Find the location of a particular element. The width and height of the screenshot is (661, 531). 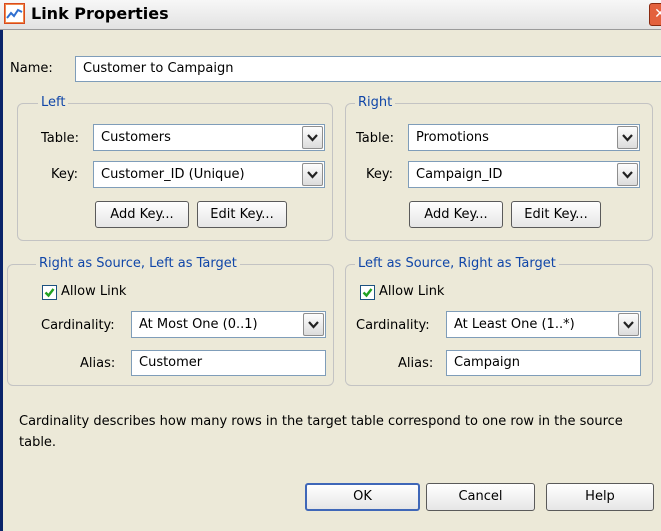

ls-rt-cardinality-value: At Least One (1..*) is located at coordinates (514, 324).